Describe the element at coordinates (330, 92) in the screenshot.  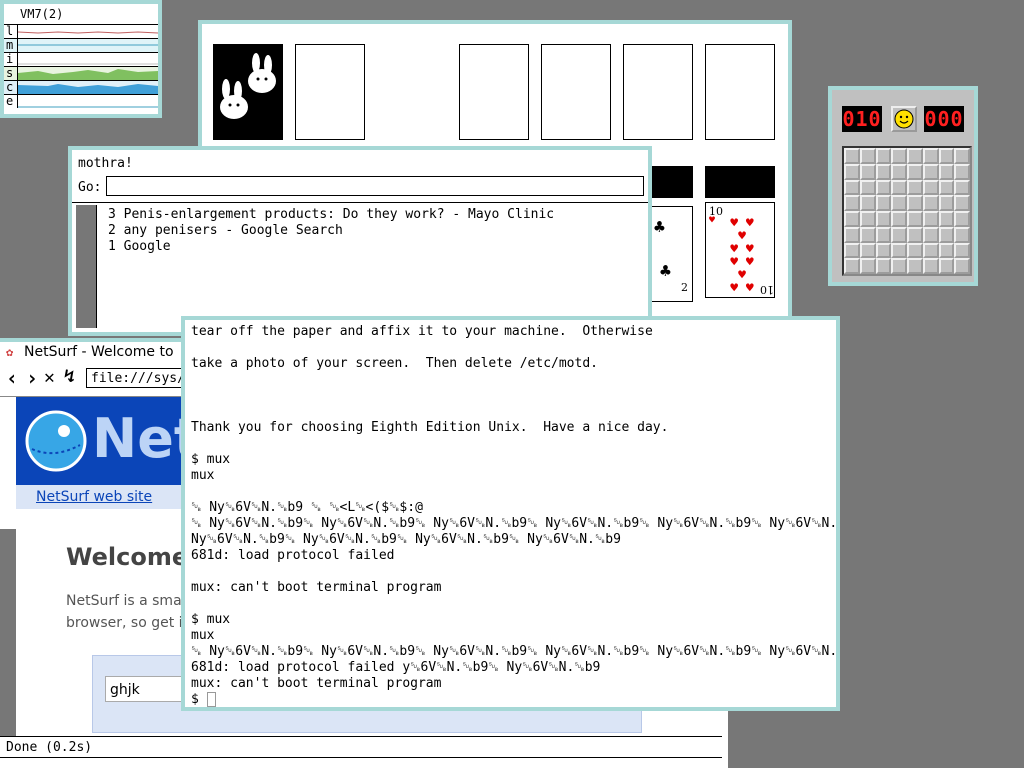
I see `waste-pile` at that location.